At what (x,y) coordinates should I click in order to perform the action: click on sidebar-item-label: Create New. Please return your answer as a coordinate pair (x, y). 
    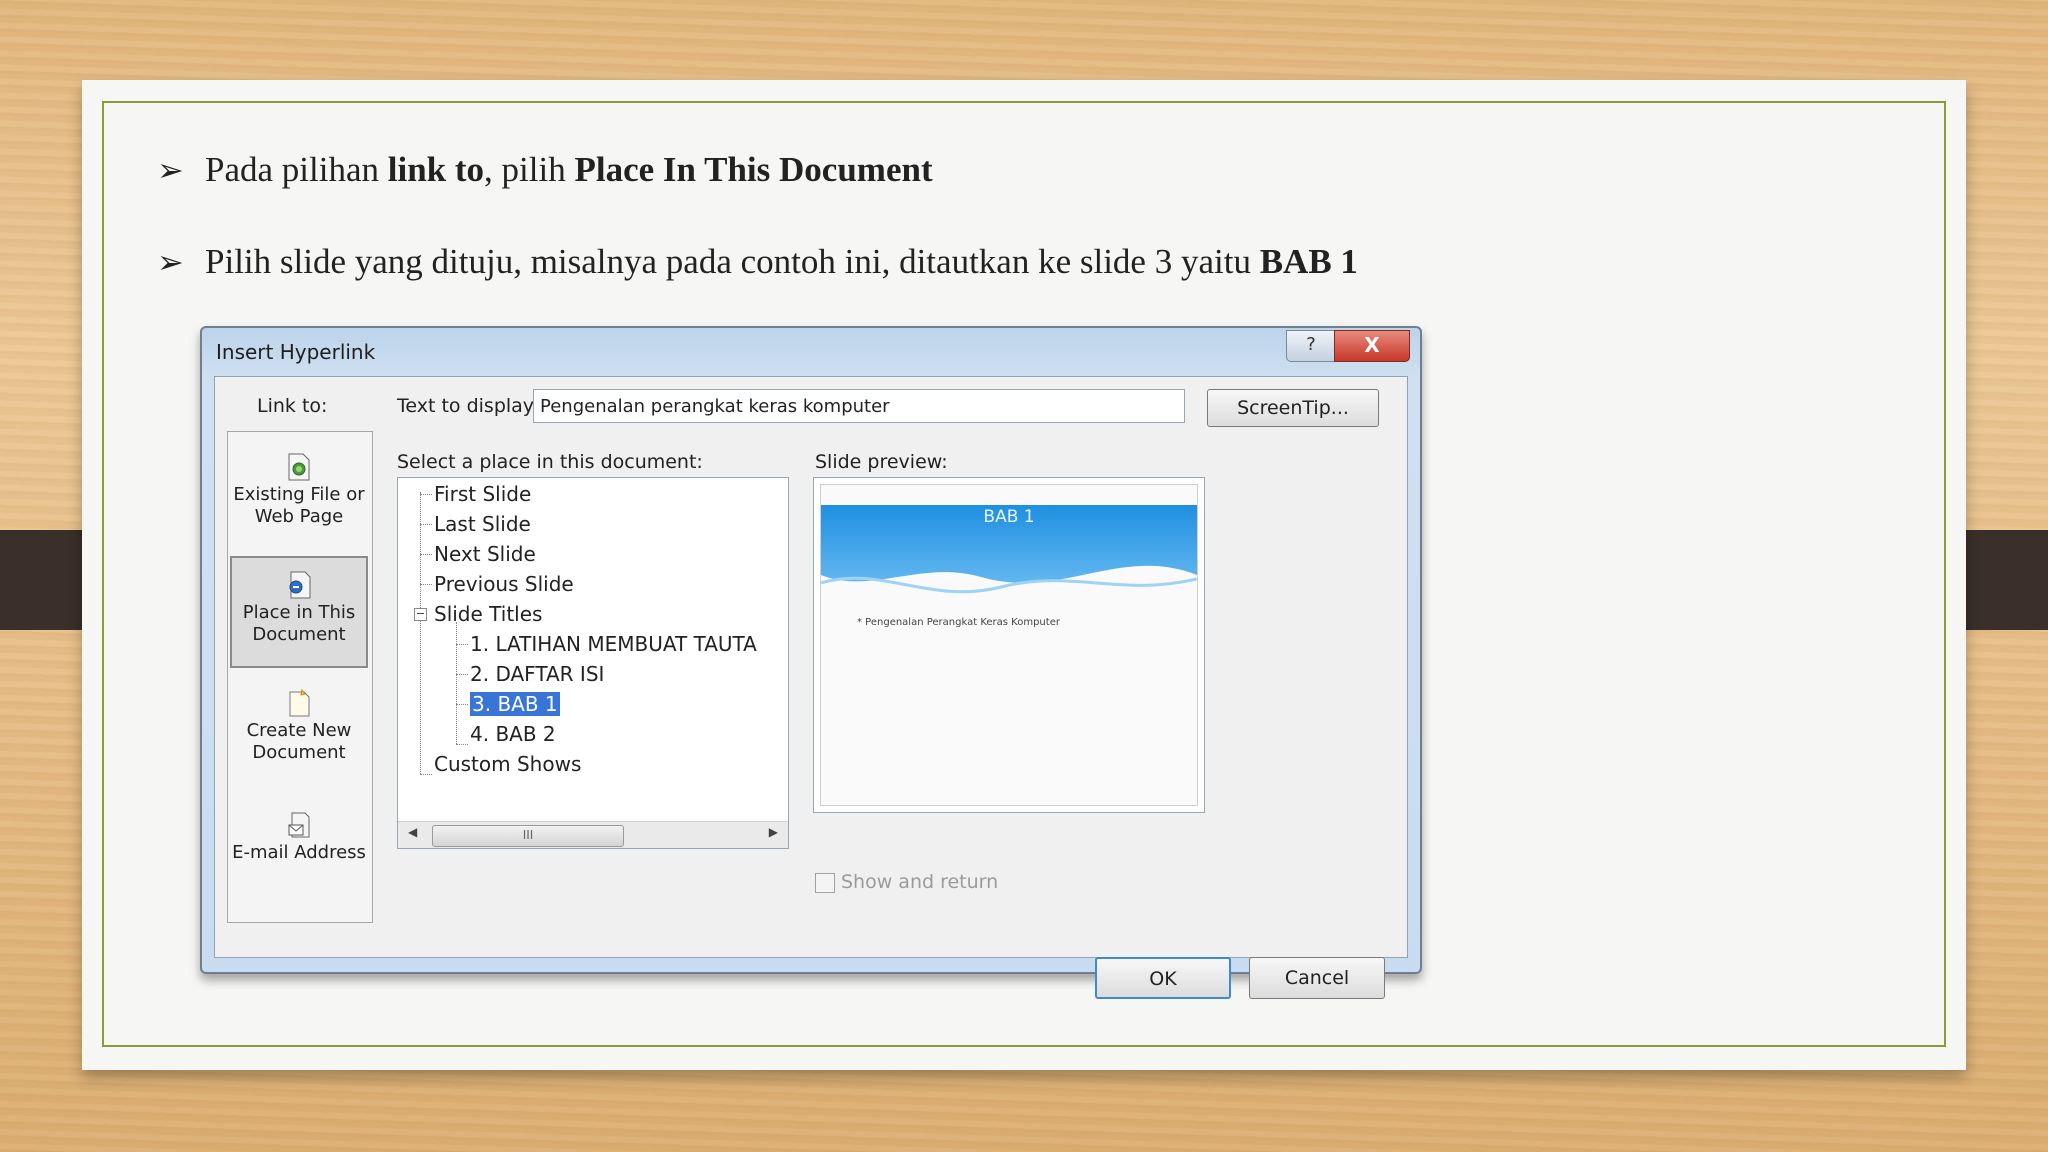
    Looking at the image, I should click on (299, 730).